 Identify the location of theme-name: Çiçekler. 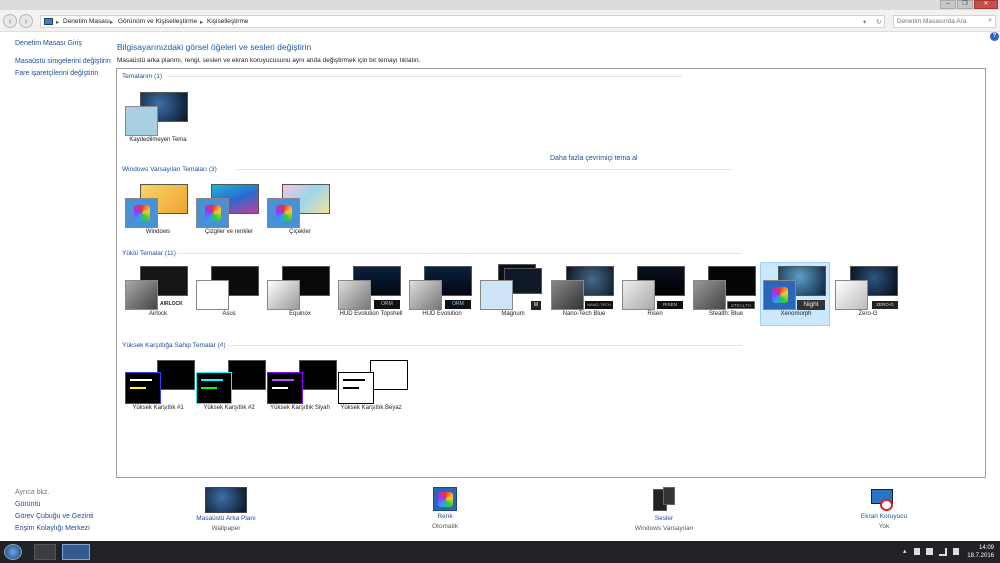
(300, 232).